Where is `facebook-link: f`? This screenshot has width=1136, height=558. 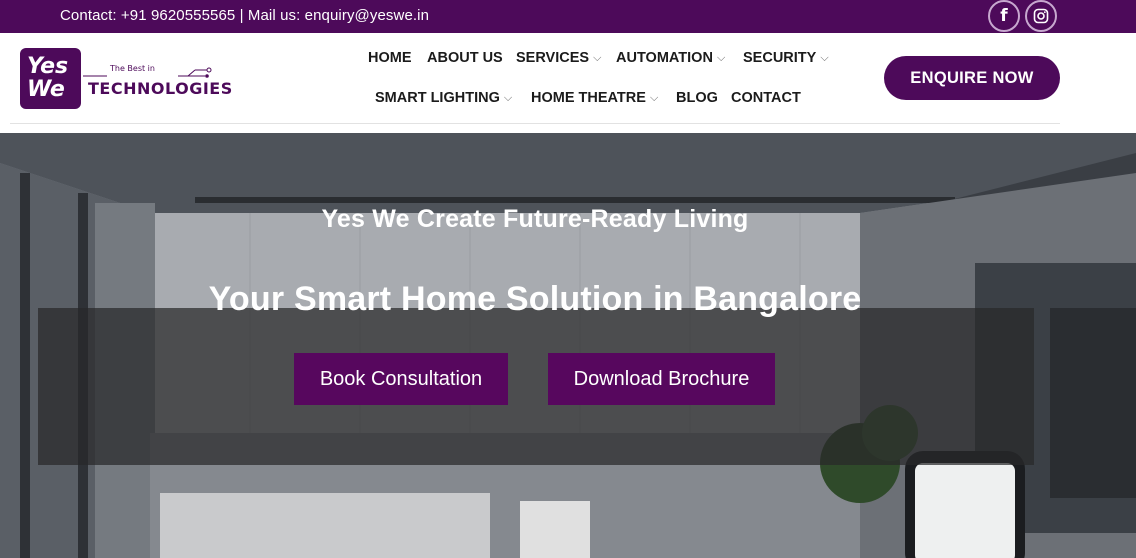 facebook-link: f is located at coordinates (1004, 16).